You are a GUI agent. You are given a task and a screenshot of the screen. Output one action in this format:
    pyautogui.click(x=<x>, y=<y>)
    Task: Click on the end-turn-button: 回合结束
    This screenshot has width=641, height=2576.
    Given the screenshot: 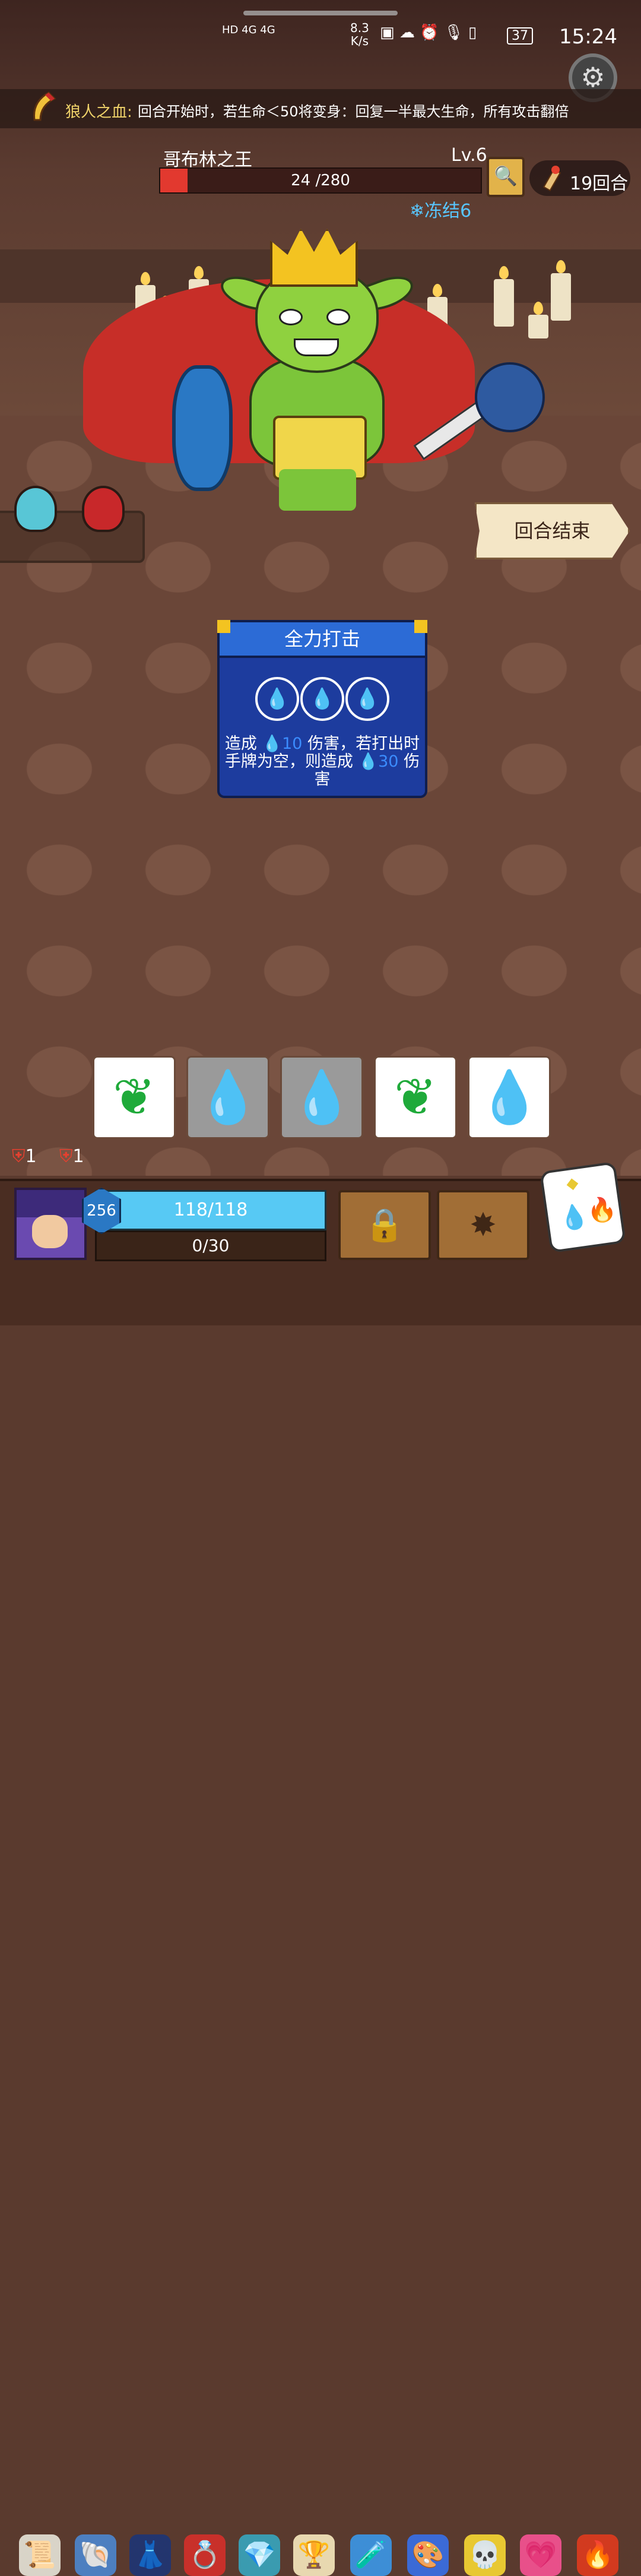 What is the action you would take?
    pyautogui.click(x=552, y=530)
    